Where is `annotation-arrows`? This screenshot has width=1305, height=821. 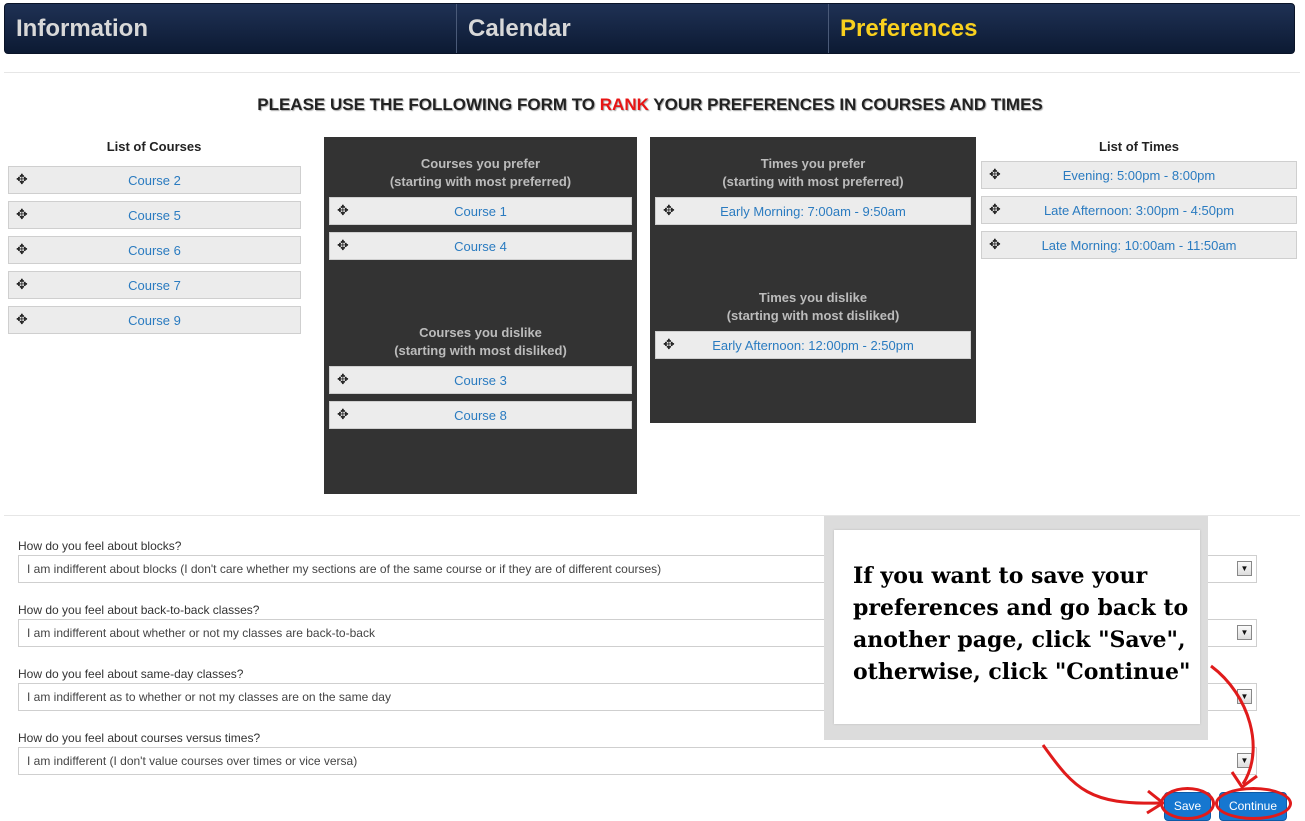 annotation-arrows is located at coordinates (1149, 739).